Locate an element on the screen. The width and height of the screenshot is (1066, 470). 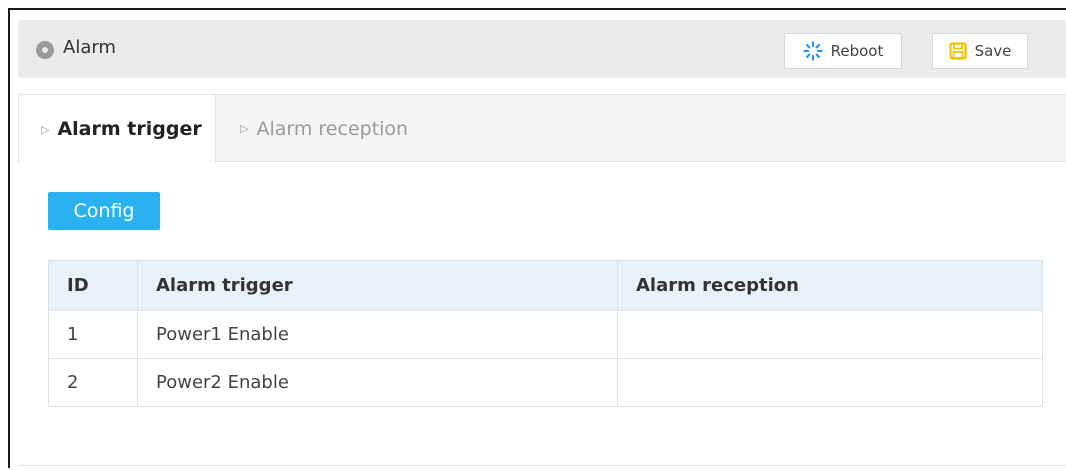
tab-label: Alarm trigger is located at coordinates (129, 129).